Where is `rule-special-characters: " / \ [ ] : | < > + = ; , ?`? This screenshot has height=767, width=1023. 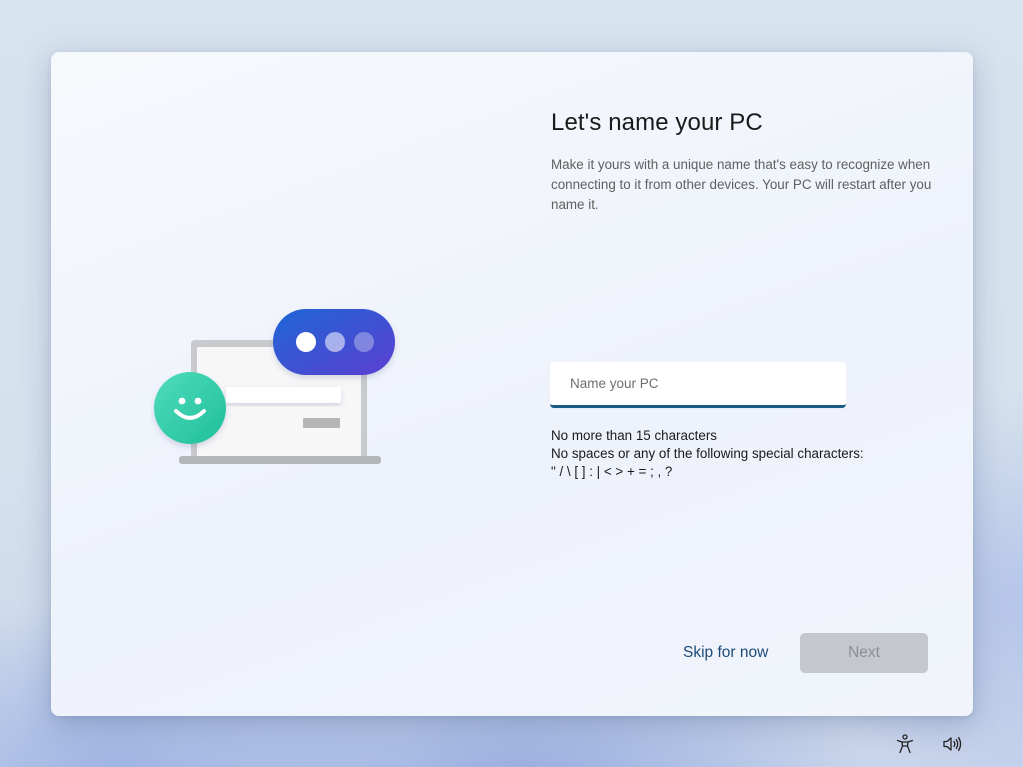 rule-special-characters: " / \ [ ] : | < > + = ; , ? is located at coordinates (612, 471).